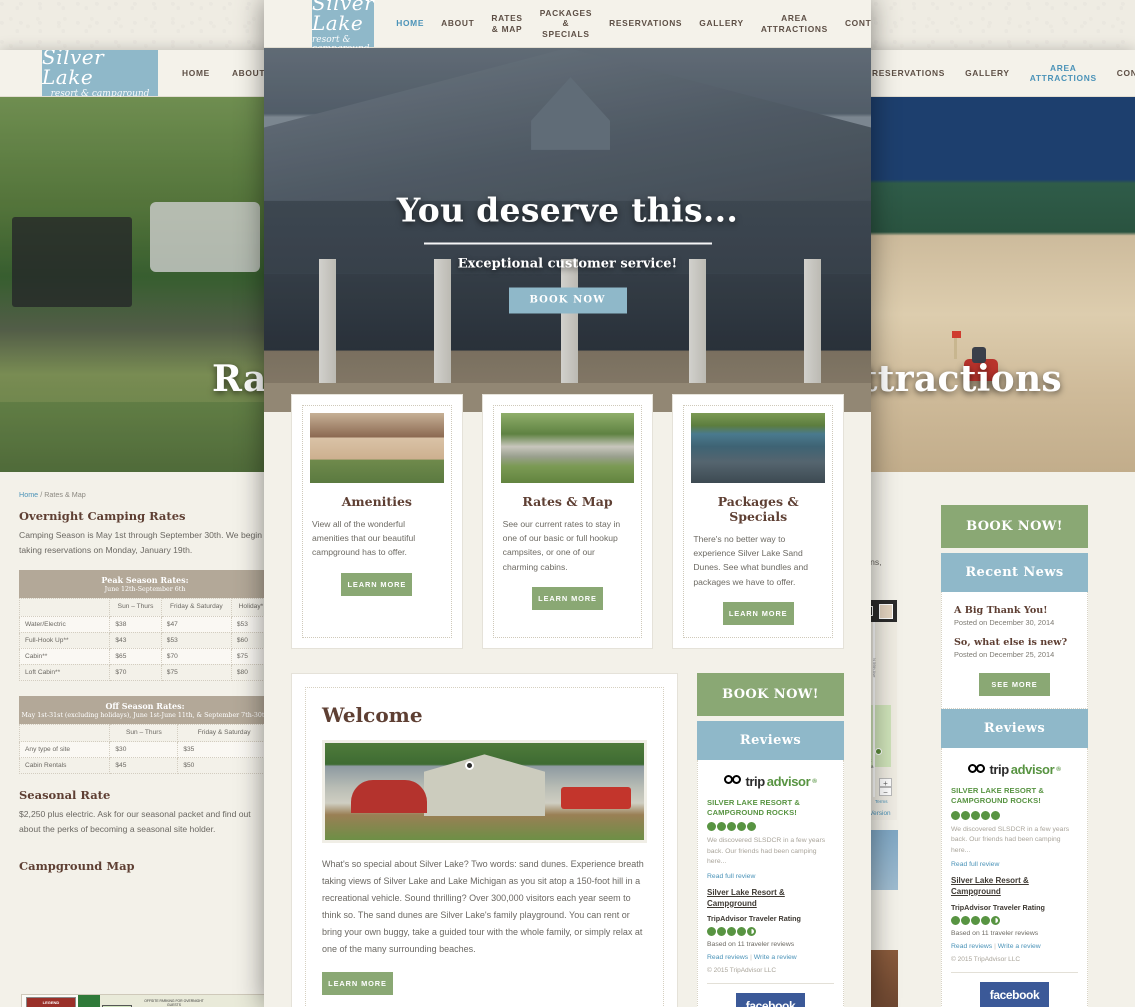  What do you see at coordinates (566, 24) in the screenshot?
I see `nav-item-packages-specials: PACKAGES & SPECIALS` at bounding box center [566, 24].